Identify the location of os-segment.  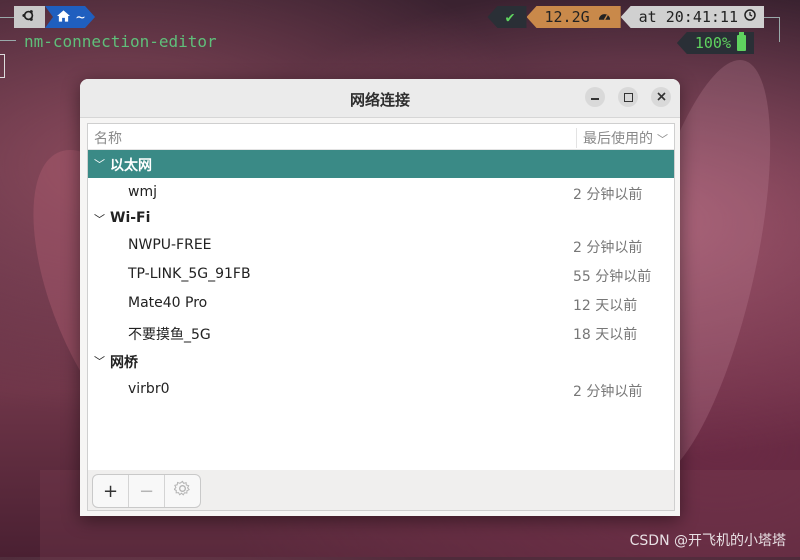
(29, 17).